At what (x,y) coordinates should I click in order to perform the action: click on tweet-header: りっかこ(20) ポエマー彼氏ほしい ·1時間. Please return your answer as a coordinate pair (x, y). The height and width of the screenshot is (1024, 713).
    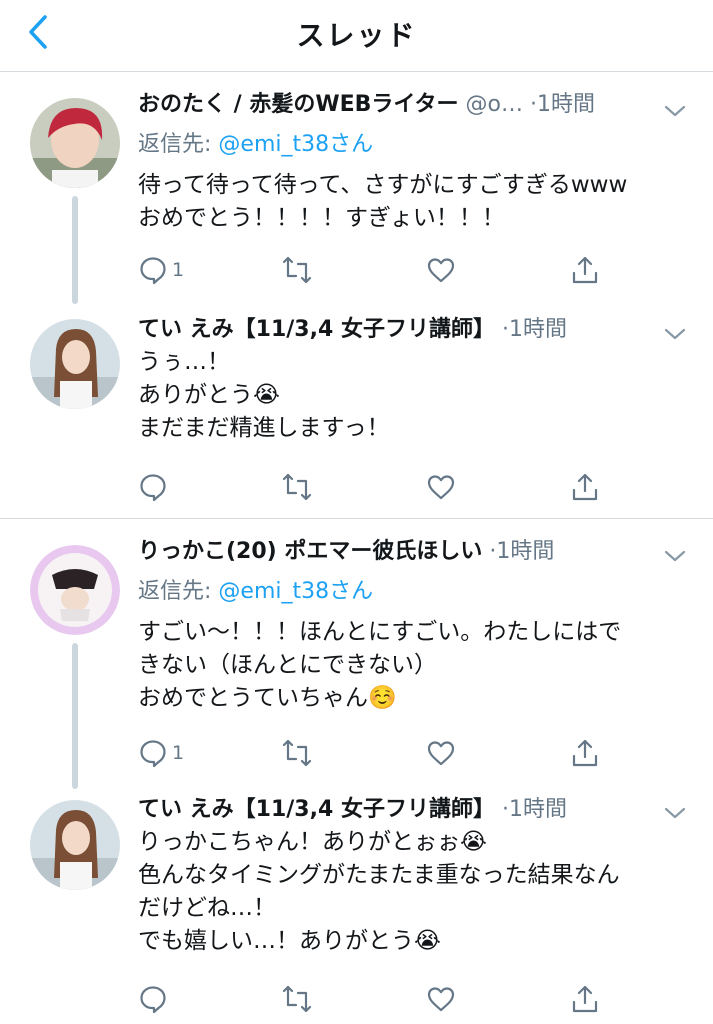
    Looking at the image, I should click on (395, 552).